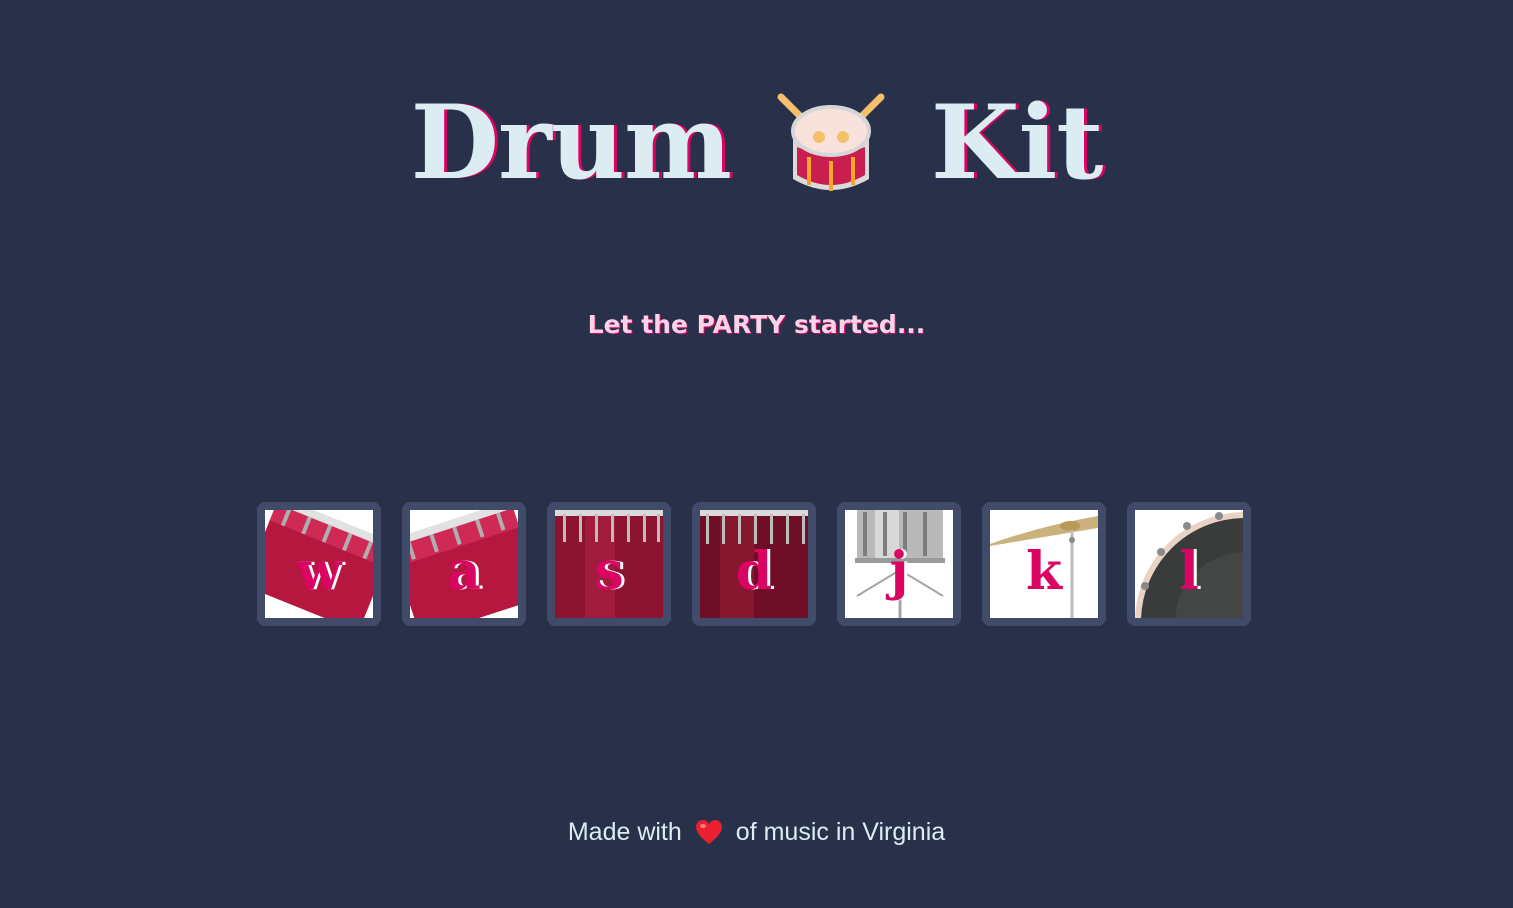 Image resolution: width=1513 pixels, height=908 pixels. Describe the element at coordinates (319, 571) in the screenshot. I see `drum-key-w: w` at that location.